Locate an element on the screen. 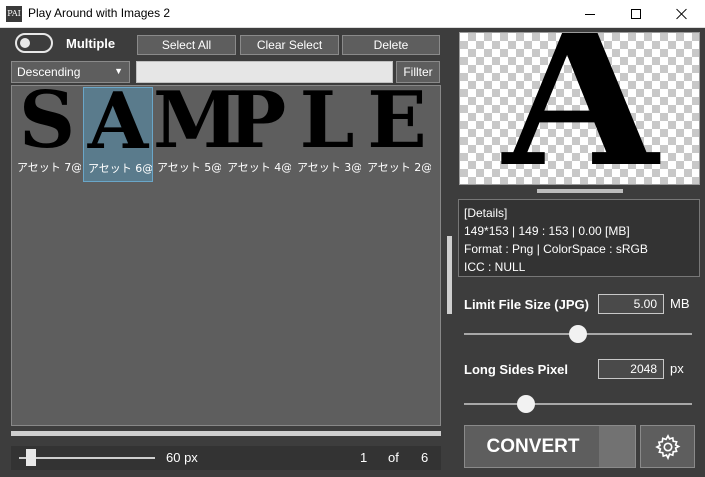 This screenshot has height=477, width=705. maximize-icon is located at coordinates (636, 14).